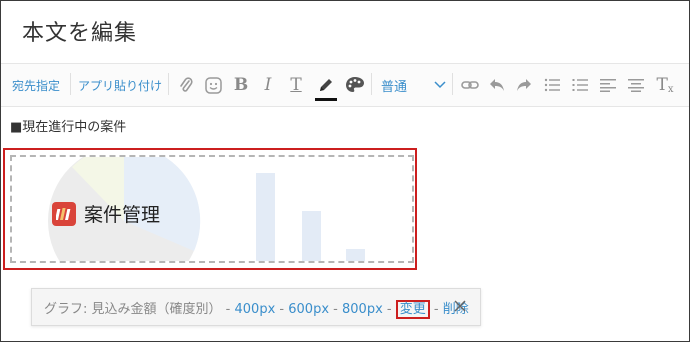 The width and height of the screenshot is (690, 342). What do you see at coordinates (524, 85) in the screenshot?
I see `redo-icon` at bounding box center [524, 85].